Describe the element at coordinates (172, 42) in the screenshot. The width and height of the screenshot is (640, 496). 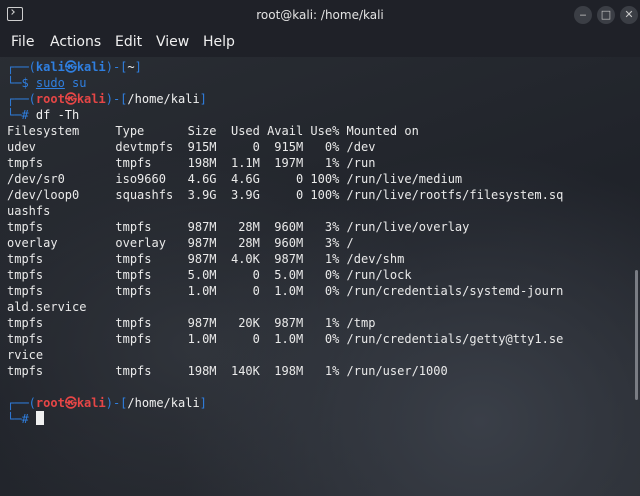
I see `menu-view: View` at that location.